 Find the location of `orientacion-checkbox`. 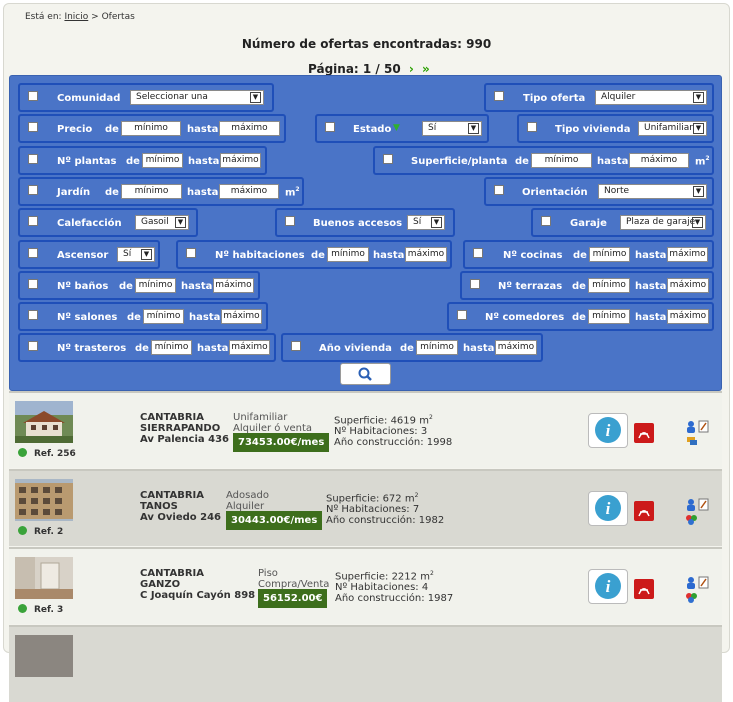

orientacion-checkbox is located at coordinates (499, 190).